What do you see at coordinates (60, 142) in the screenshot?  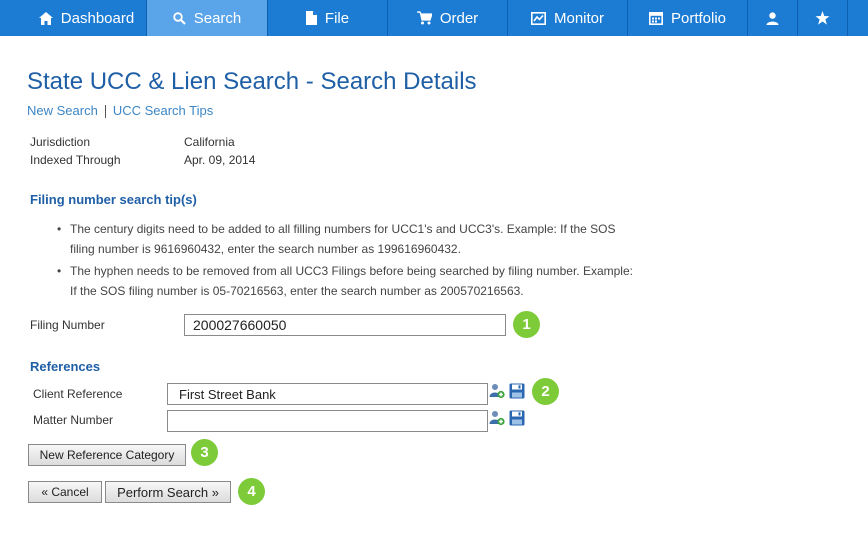 I see `jurisdiction-label: Jurisdiction` at bounding box center [60, 142].